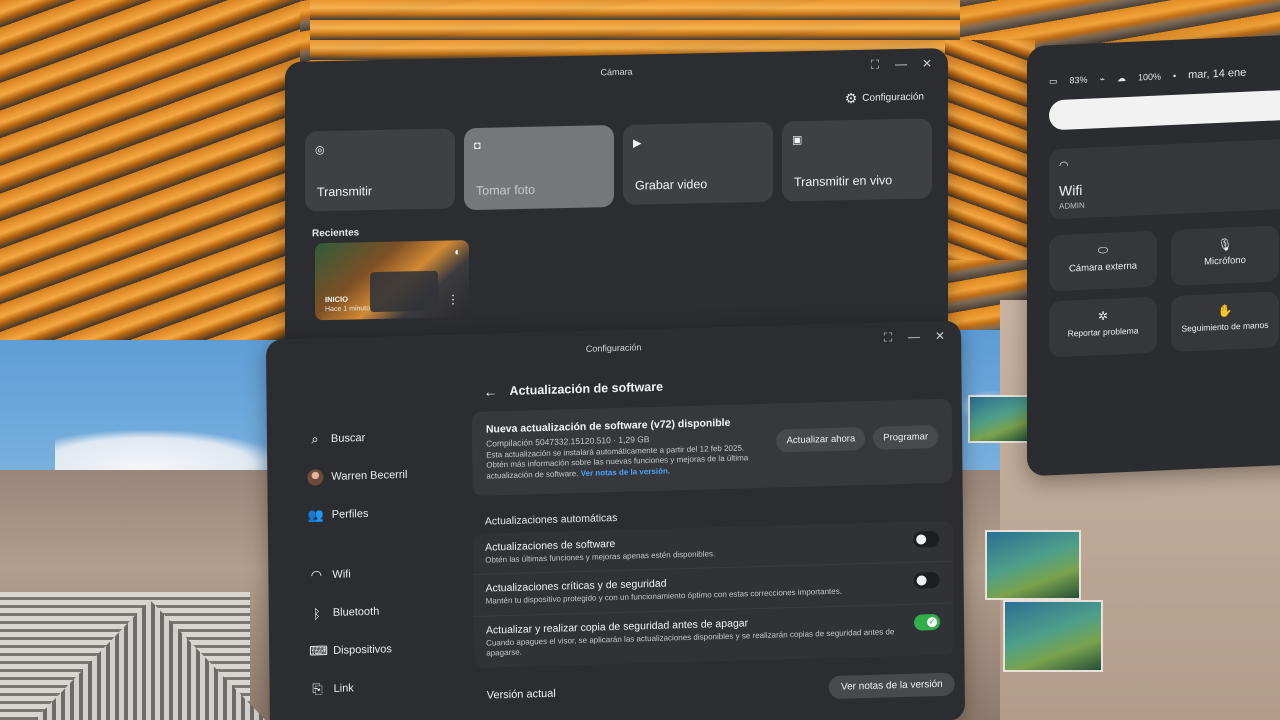 The height and width of the screenshot is (720, 1280). What do you see at coordinates (383, 513) in the screenshot?
I see `sidebar-item-profiles: 👥 Perfiles` at bounding box center [383, 513].